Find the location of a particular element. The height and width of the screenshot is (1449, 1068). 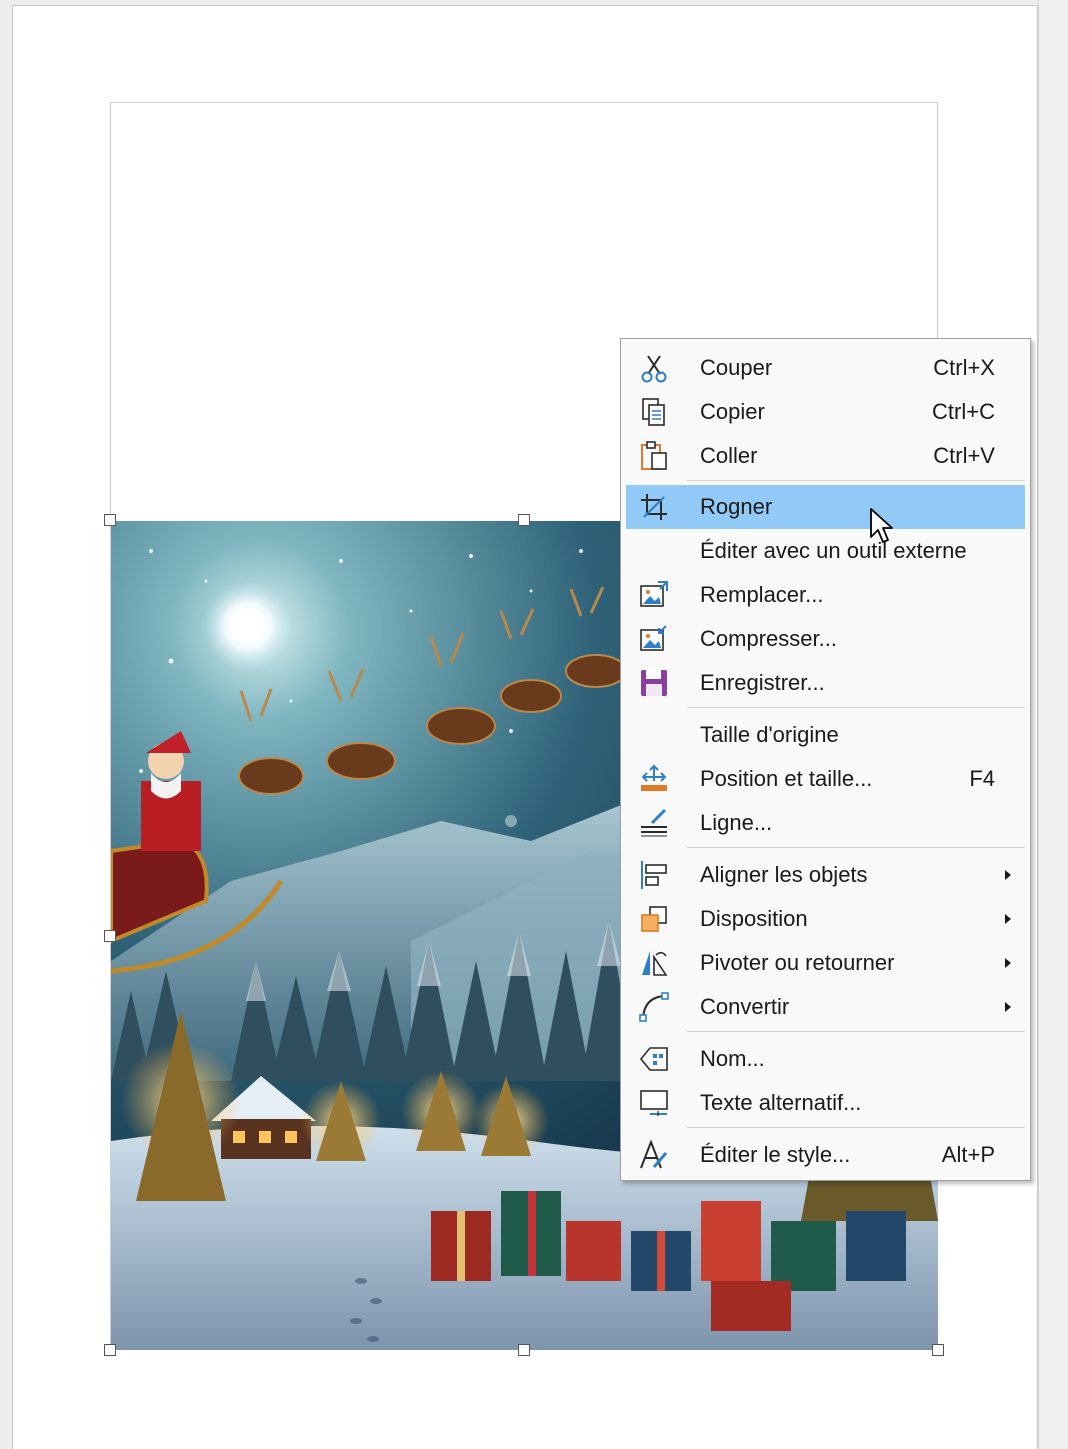

menu-item-align-objects: Aligner les objets is located at coordinates (825, 875).